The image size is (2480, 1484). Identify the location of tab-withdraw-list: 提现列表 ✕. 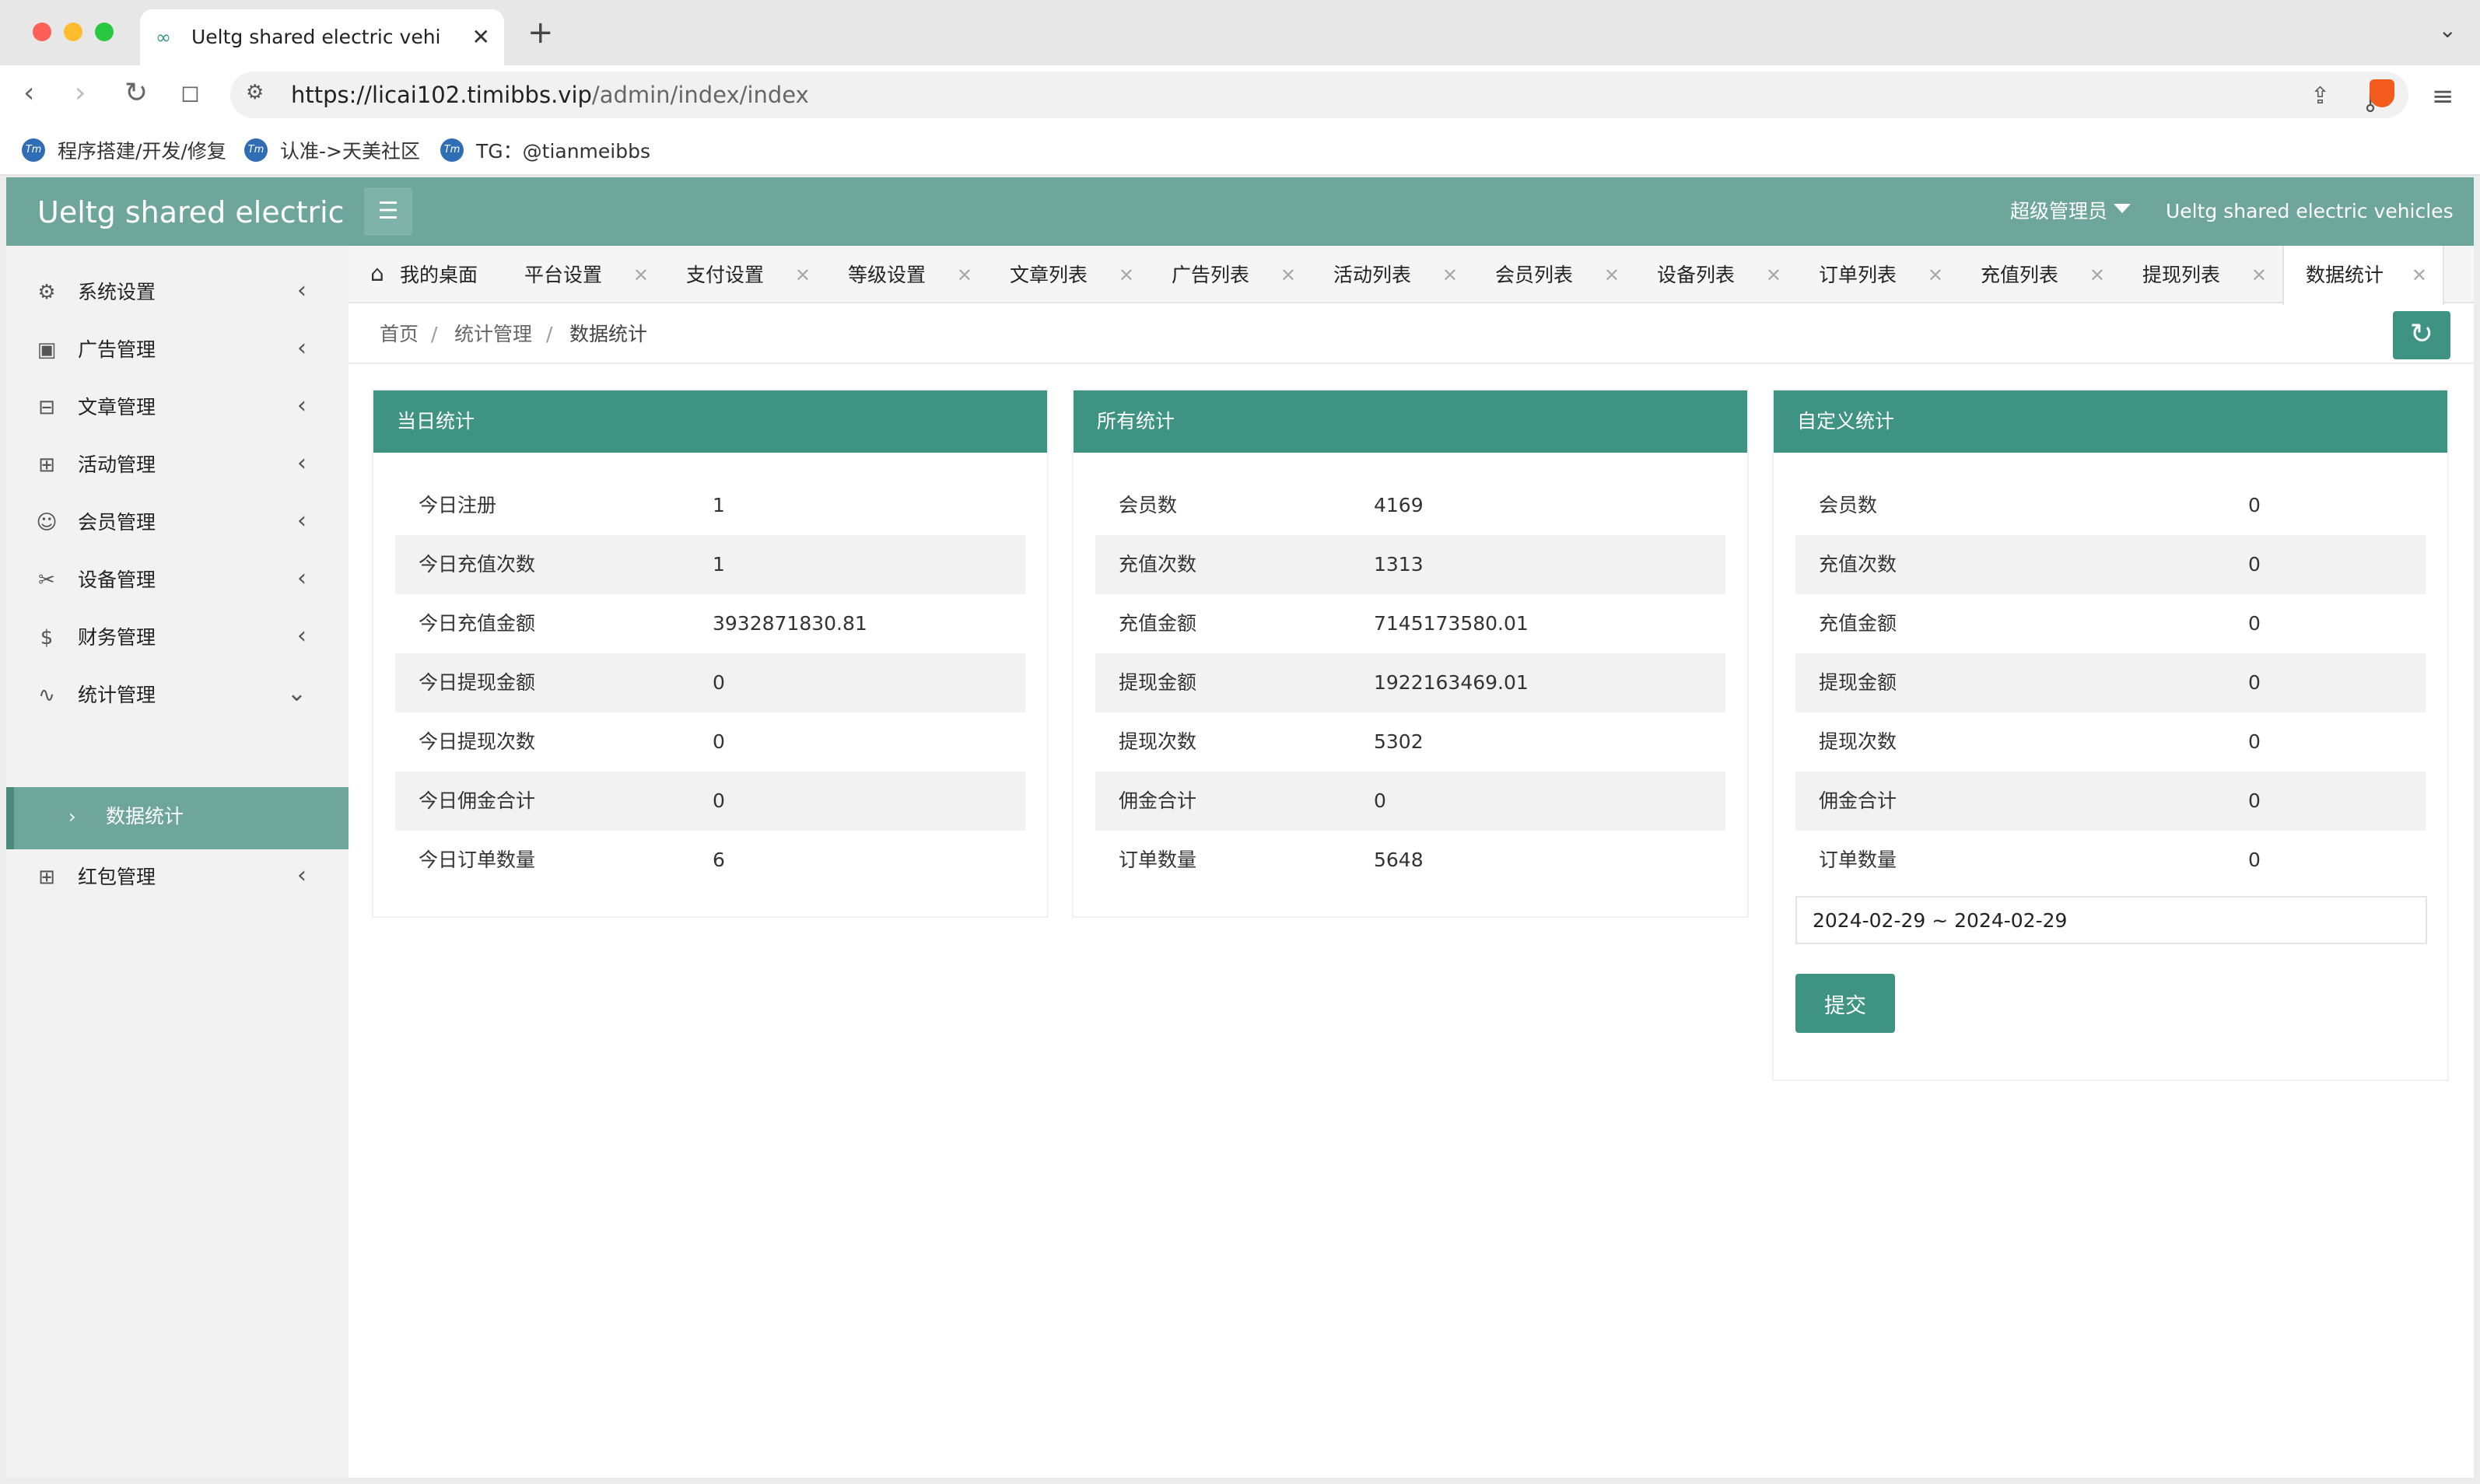
(2201, 274).